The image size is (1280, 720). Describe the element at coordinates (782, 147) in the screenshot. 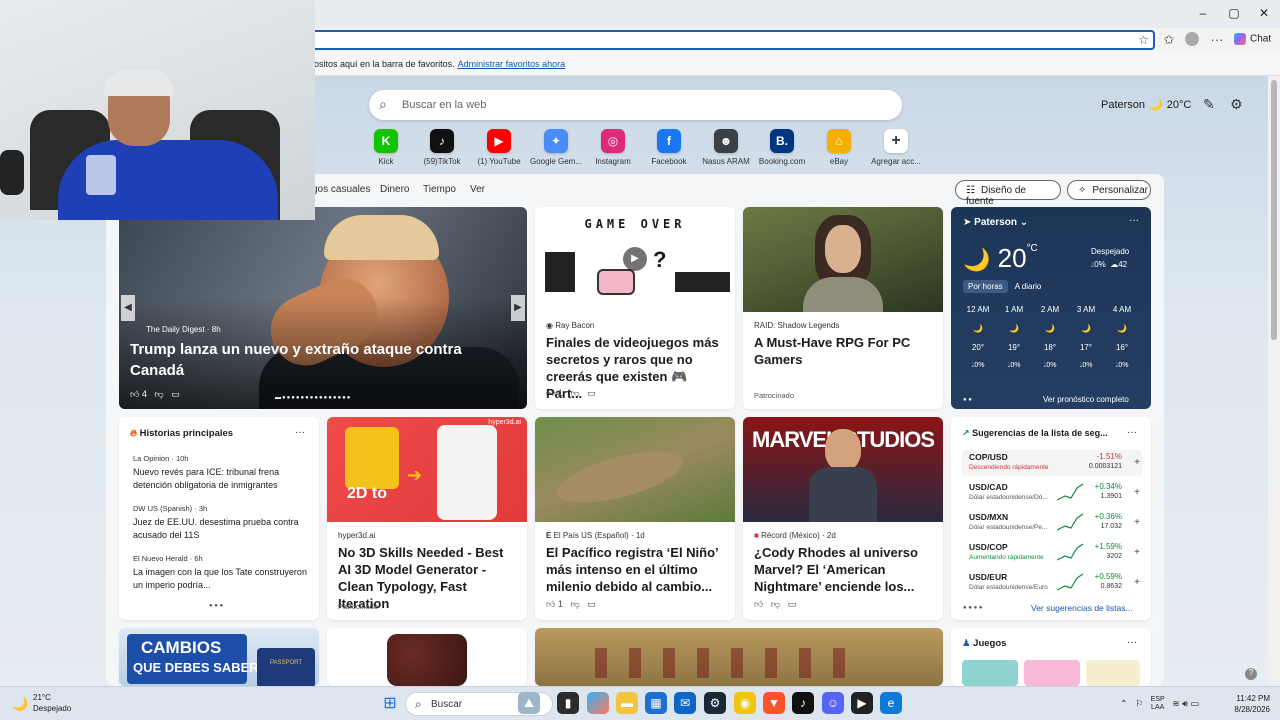

I see `quick-link-booking-com: B. Booking.com` at that location.